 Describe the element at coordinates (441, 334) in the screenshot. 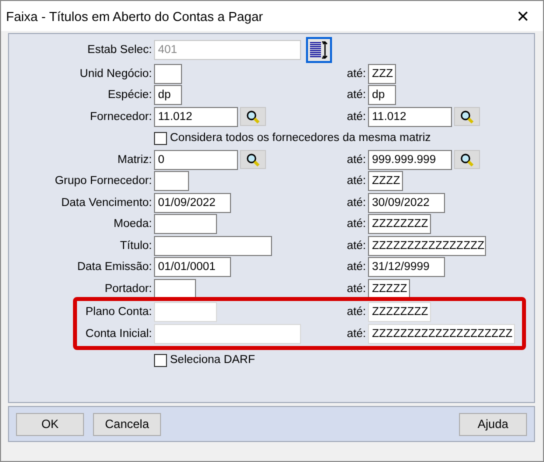

I see `input-field: ZZZZZZZZZZZZZZZZZZZZ` at that location.